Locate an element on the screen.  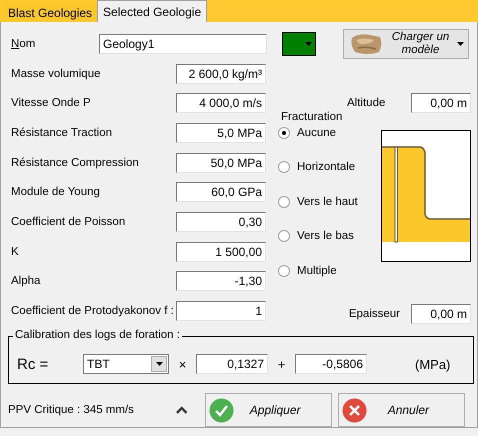
chevron-up-icon is located at coordinates (182, 410).